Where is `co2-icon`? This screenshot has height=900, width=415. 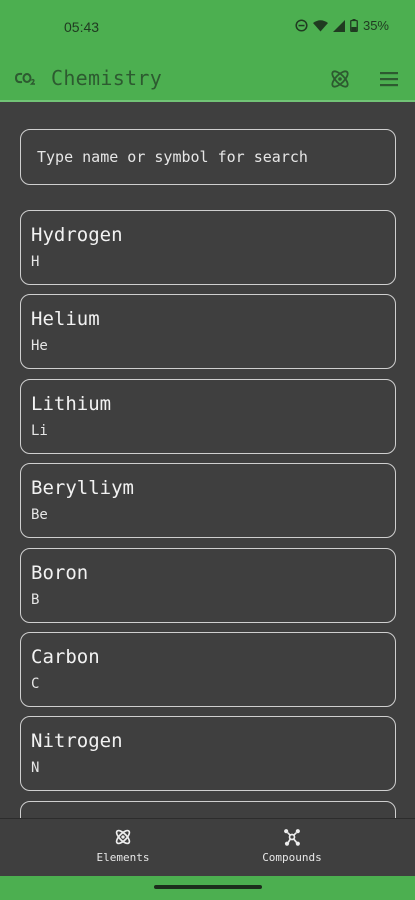
co2-icon is located at coordinates (24, 78).